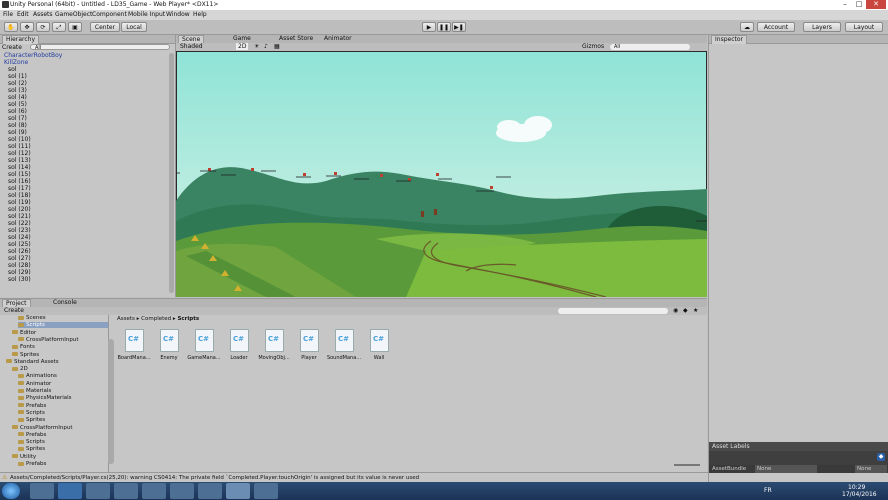  What do you see at coordinates (169, 346) in the screenshot?
I see `script-asset: C# Enemy` at bounding box center [169, 346].